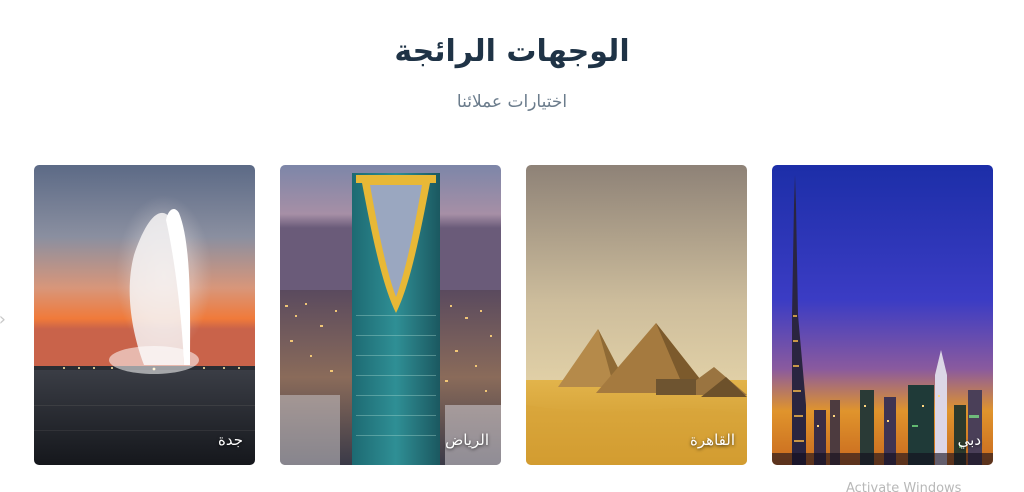  I want to click on burj-khalifa-image, so click(882, 315).